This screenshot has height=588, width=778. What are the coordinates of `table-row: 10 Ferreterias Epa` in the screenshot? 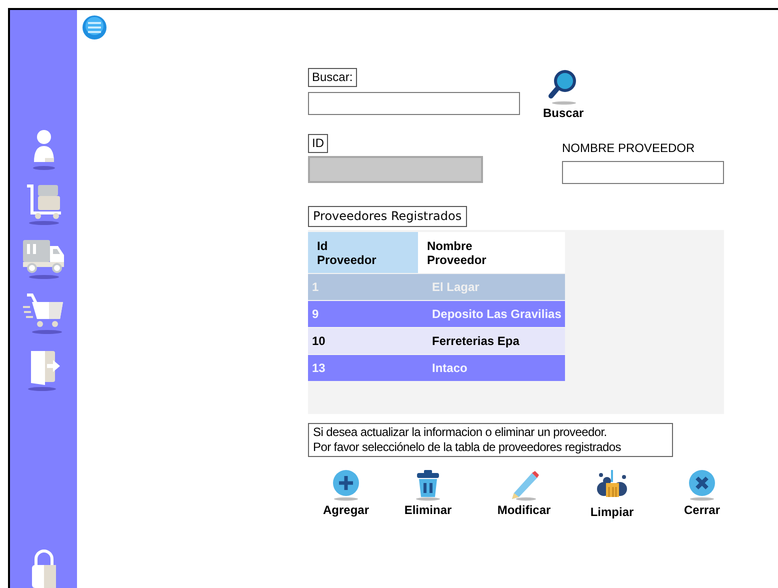 It's located at (437, 341).